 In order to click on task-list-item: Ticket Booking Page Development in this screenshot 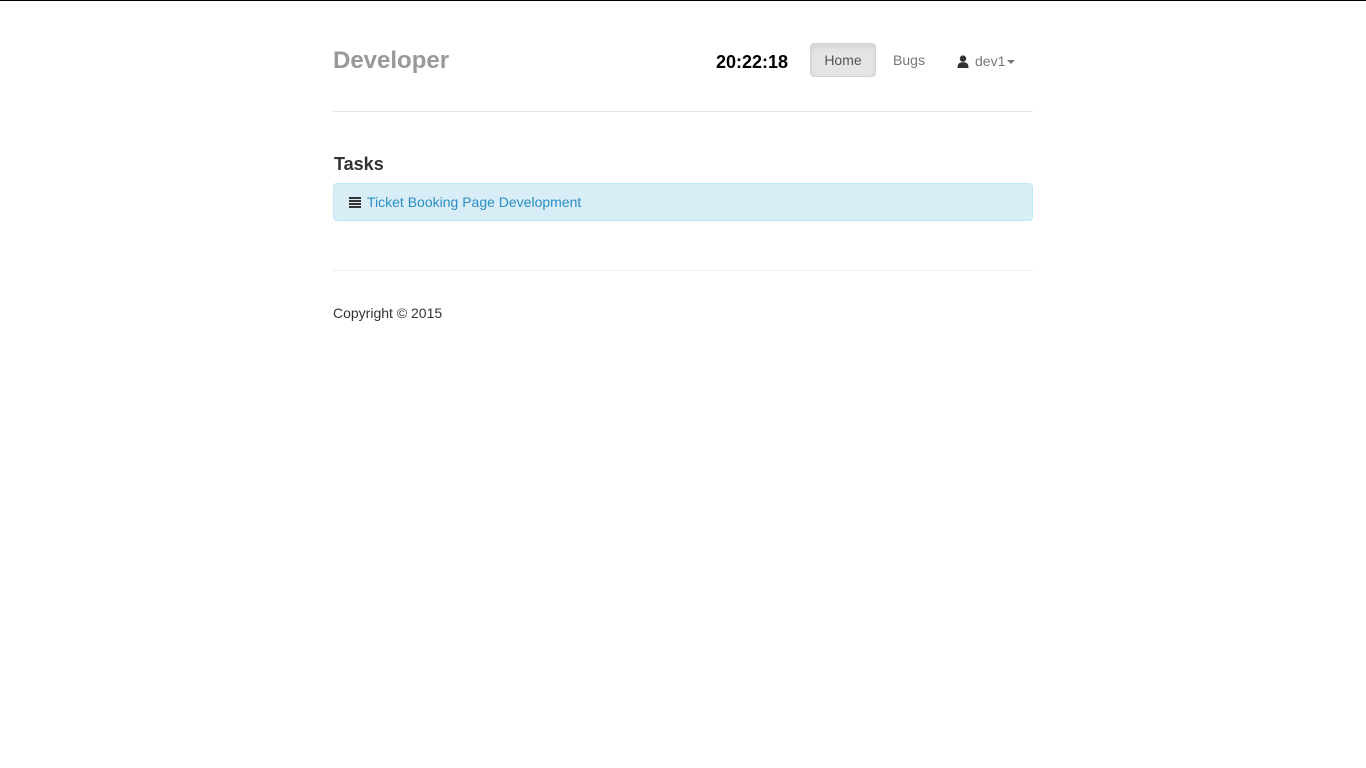, I will do `click(683, 202)`.